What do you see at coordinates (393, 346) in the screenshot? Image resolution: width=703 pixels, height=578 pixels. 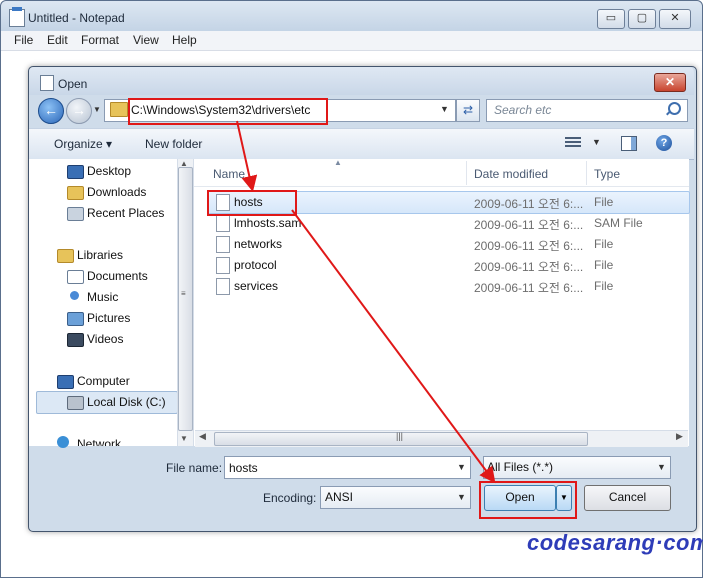 I see `arrow-hosts-to-open` at bounding box center [393, 346].